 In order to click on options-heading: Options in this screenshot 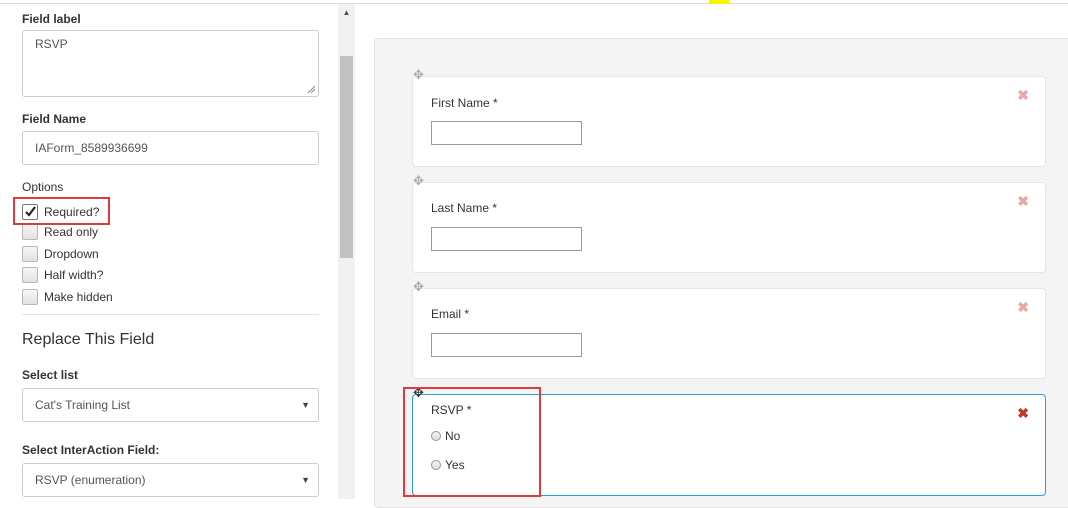, I will do `click(43, 187)`.